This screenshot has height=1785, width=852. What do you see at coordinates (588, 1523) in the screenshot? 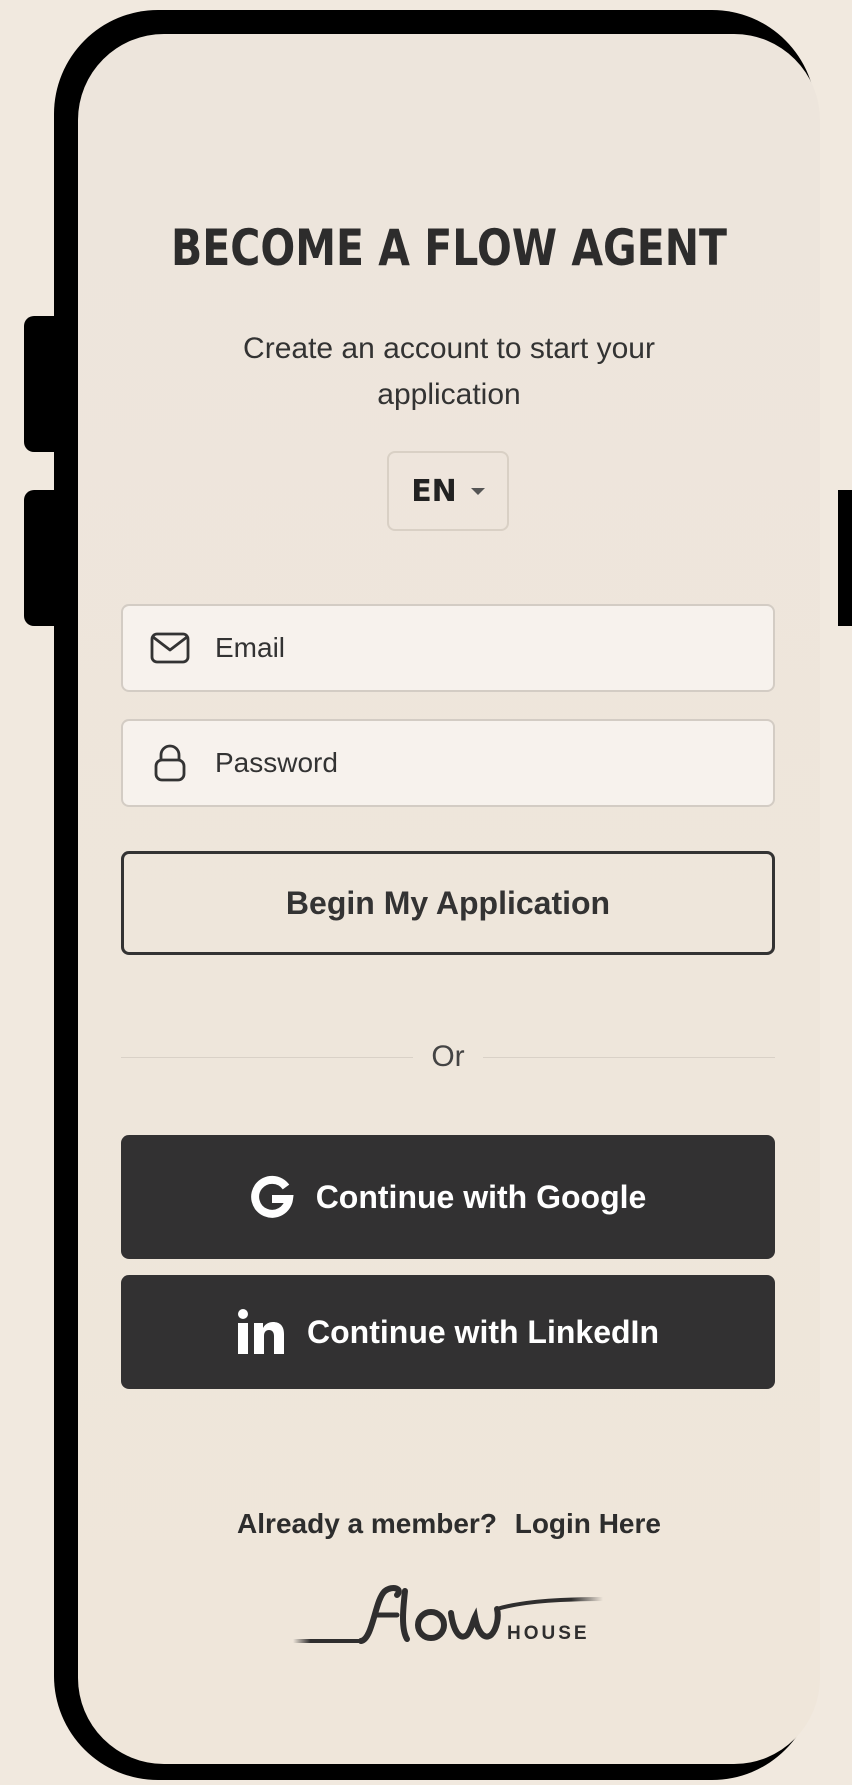
I see `login-link: Login Here` at bounding box center [588, 1523].